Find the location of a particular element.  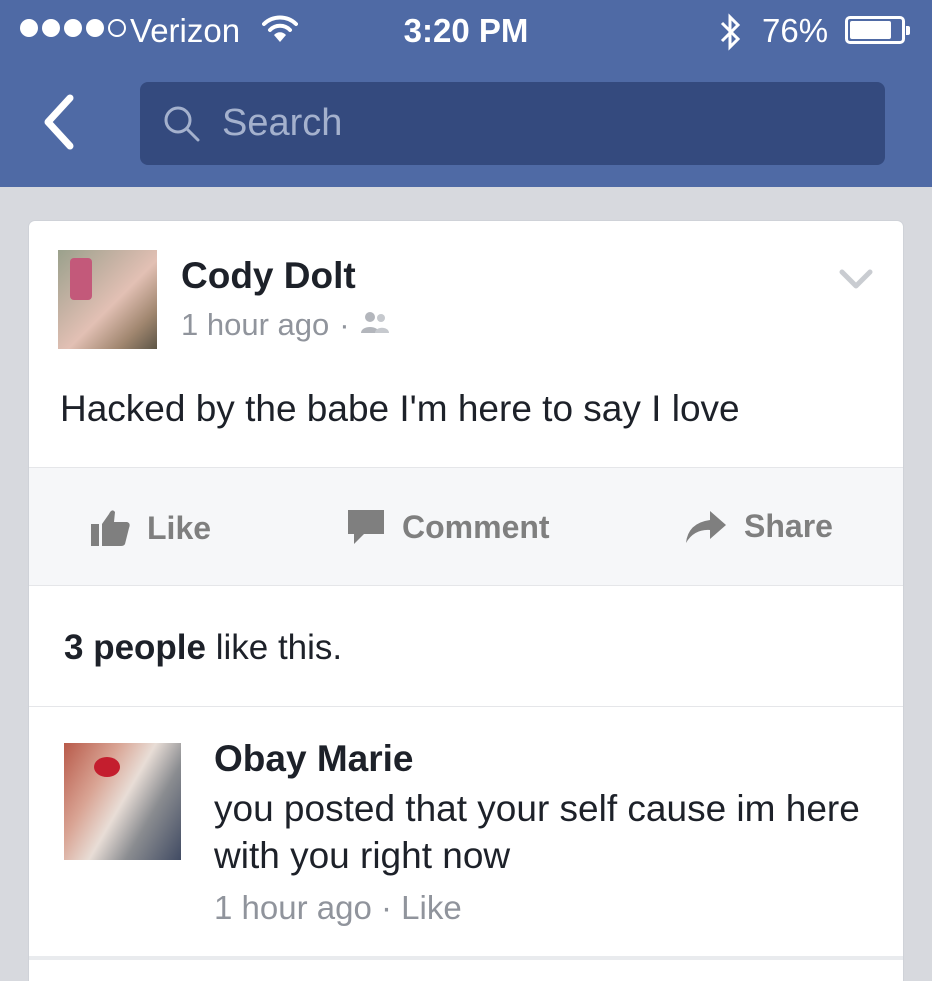

comment-meta: 1 hour ago · Like is located at coordinates (338, 908).